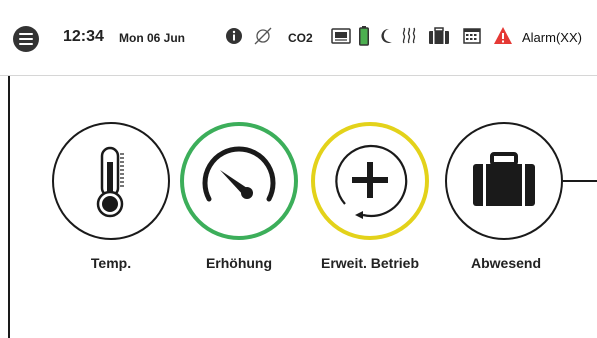 This screenshot has height=338, width=597. Describe the element at coordinates (239, 174) in the screenshot. I see `speedometer-icon` at that location.